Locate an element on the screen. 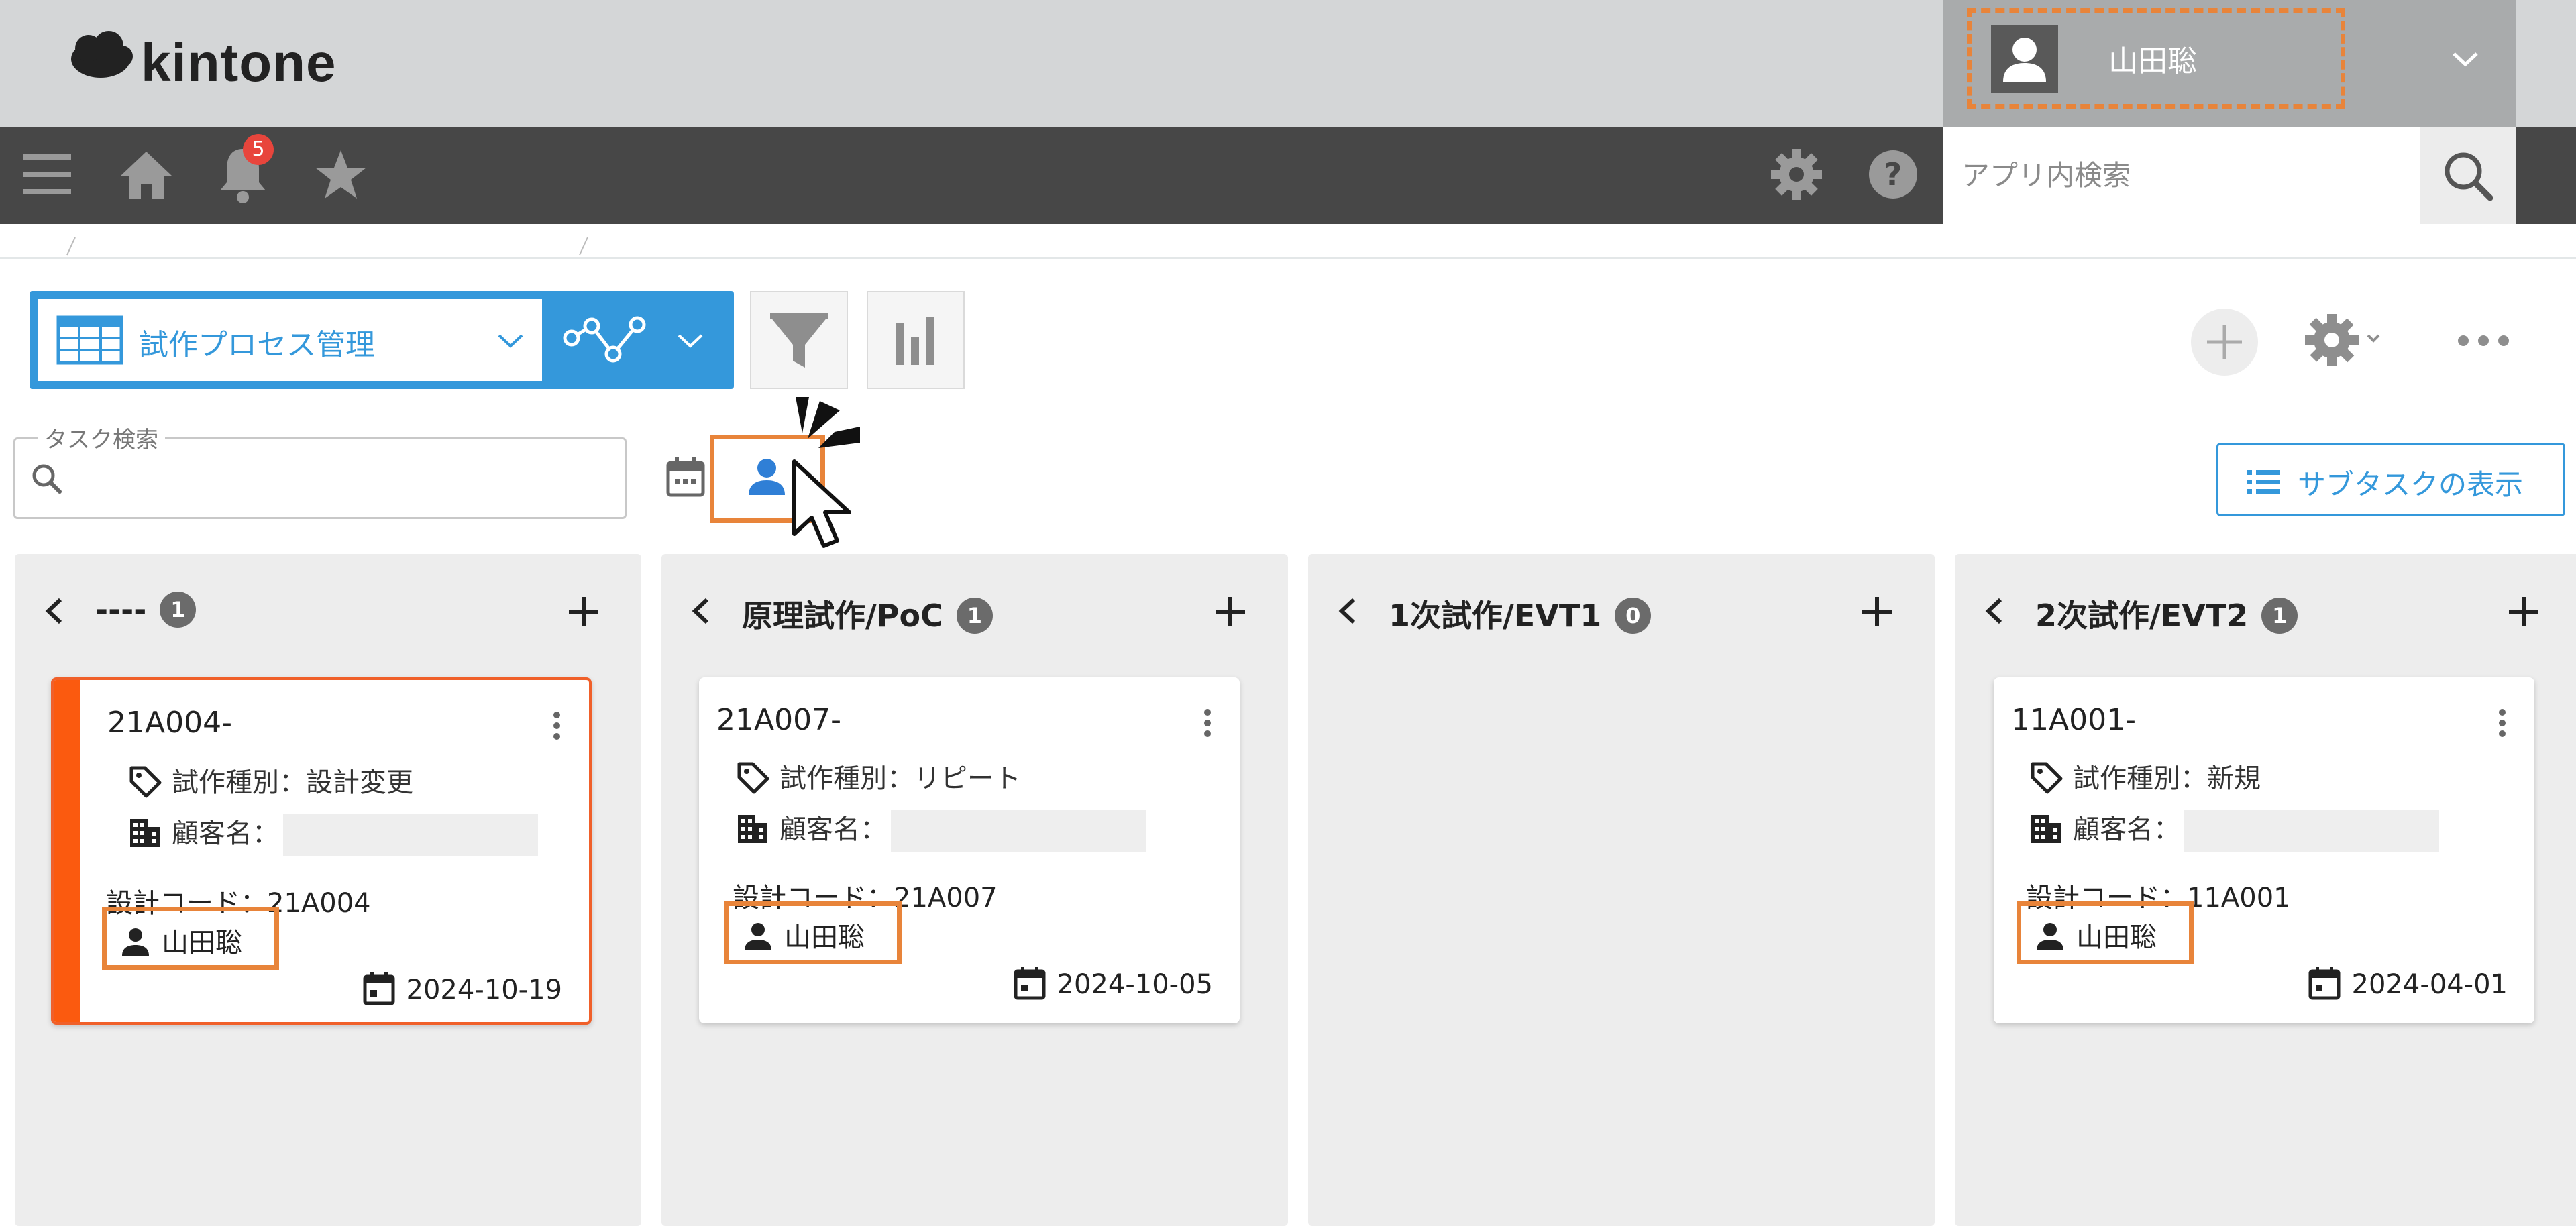 This screenshot has height=1226, width=2576. person-avatar-icon is located at coordinates (2024, 60).